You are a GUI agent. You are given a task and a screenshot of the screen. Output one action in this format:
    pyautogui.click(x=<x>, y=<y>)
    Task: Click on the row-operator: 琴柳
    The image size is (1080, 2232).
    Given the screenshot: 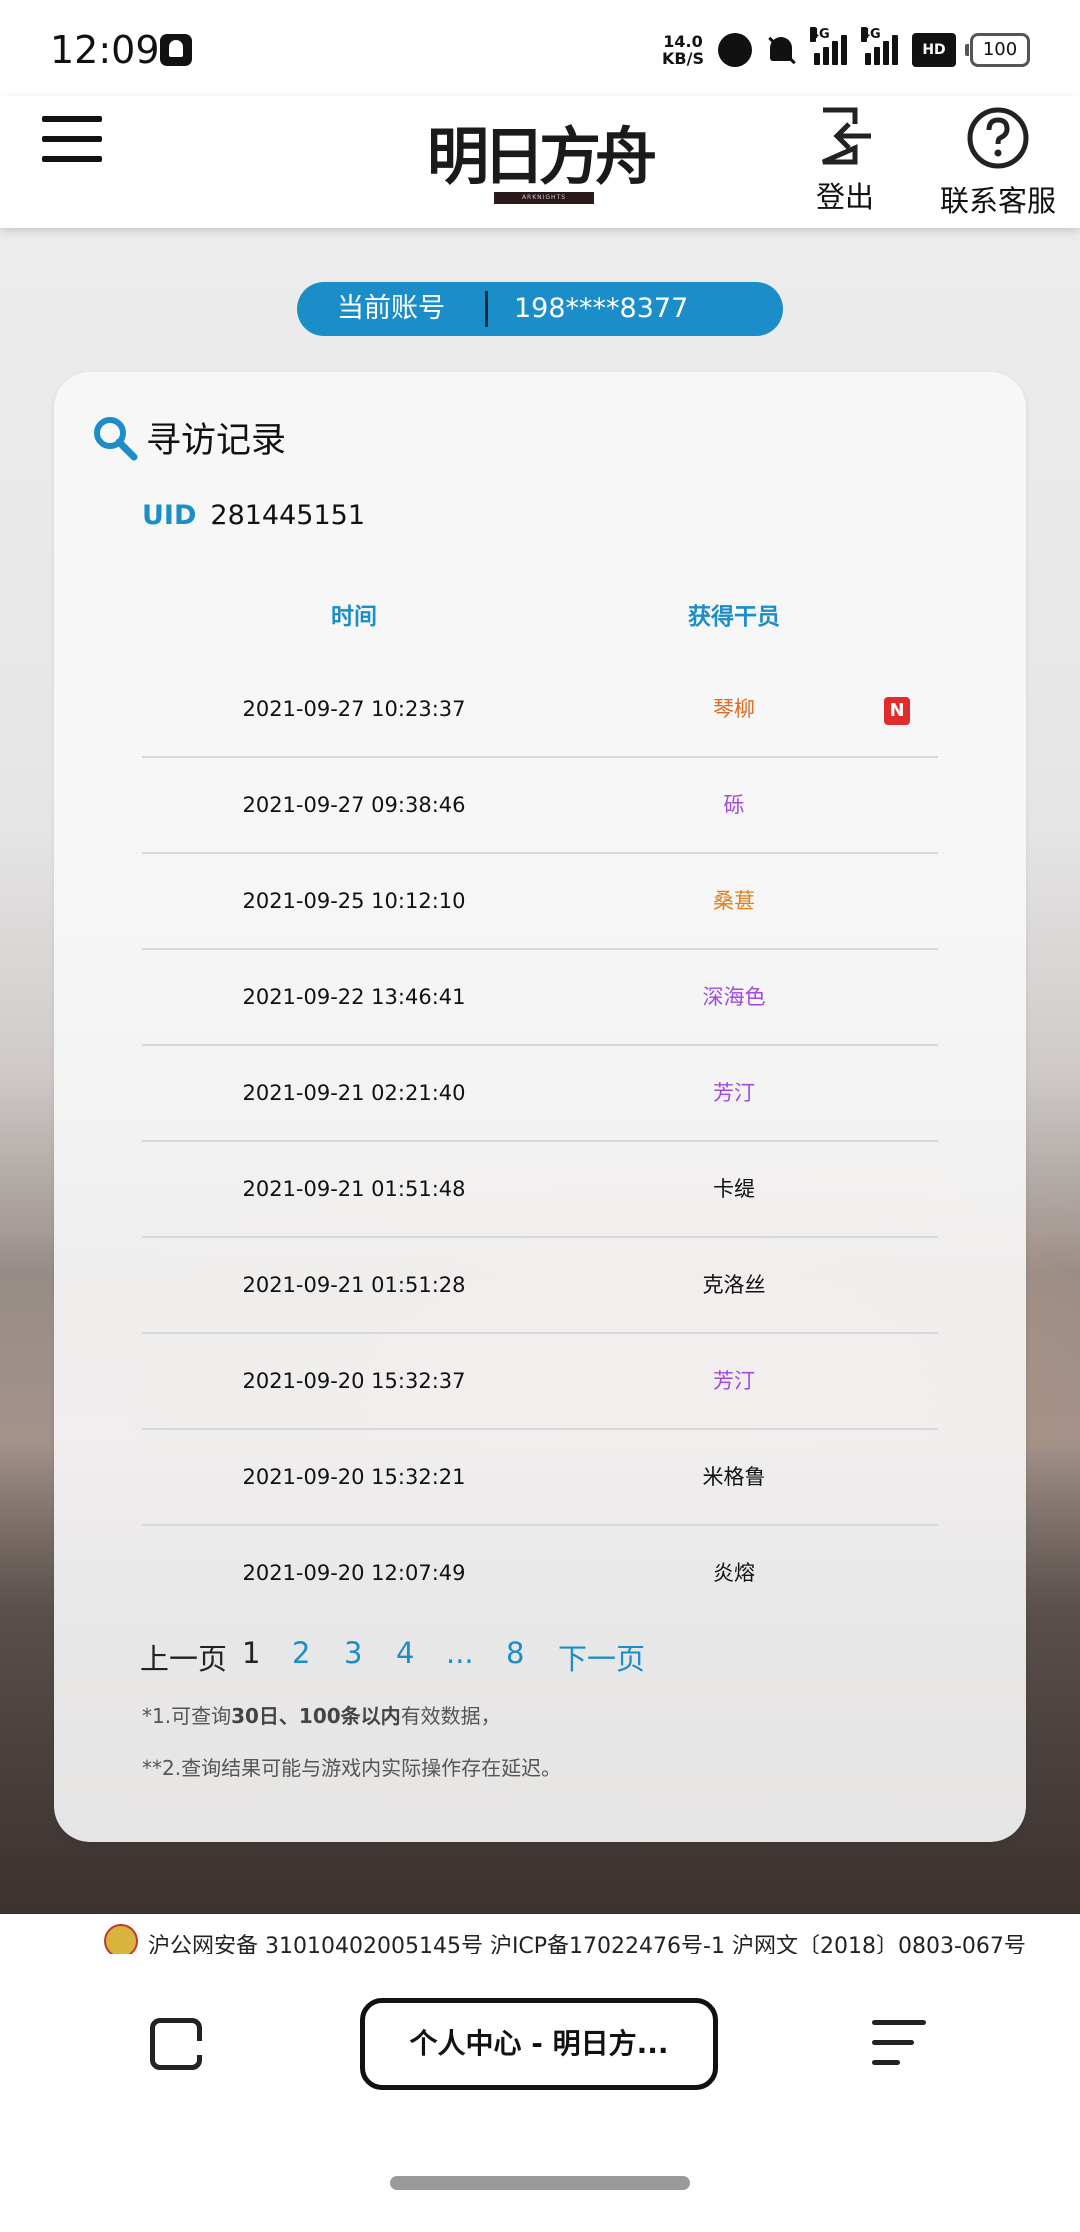 What is the action you would take?
    pyautogui.click(x=734, y=709)
    